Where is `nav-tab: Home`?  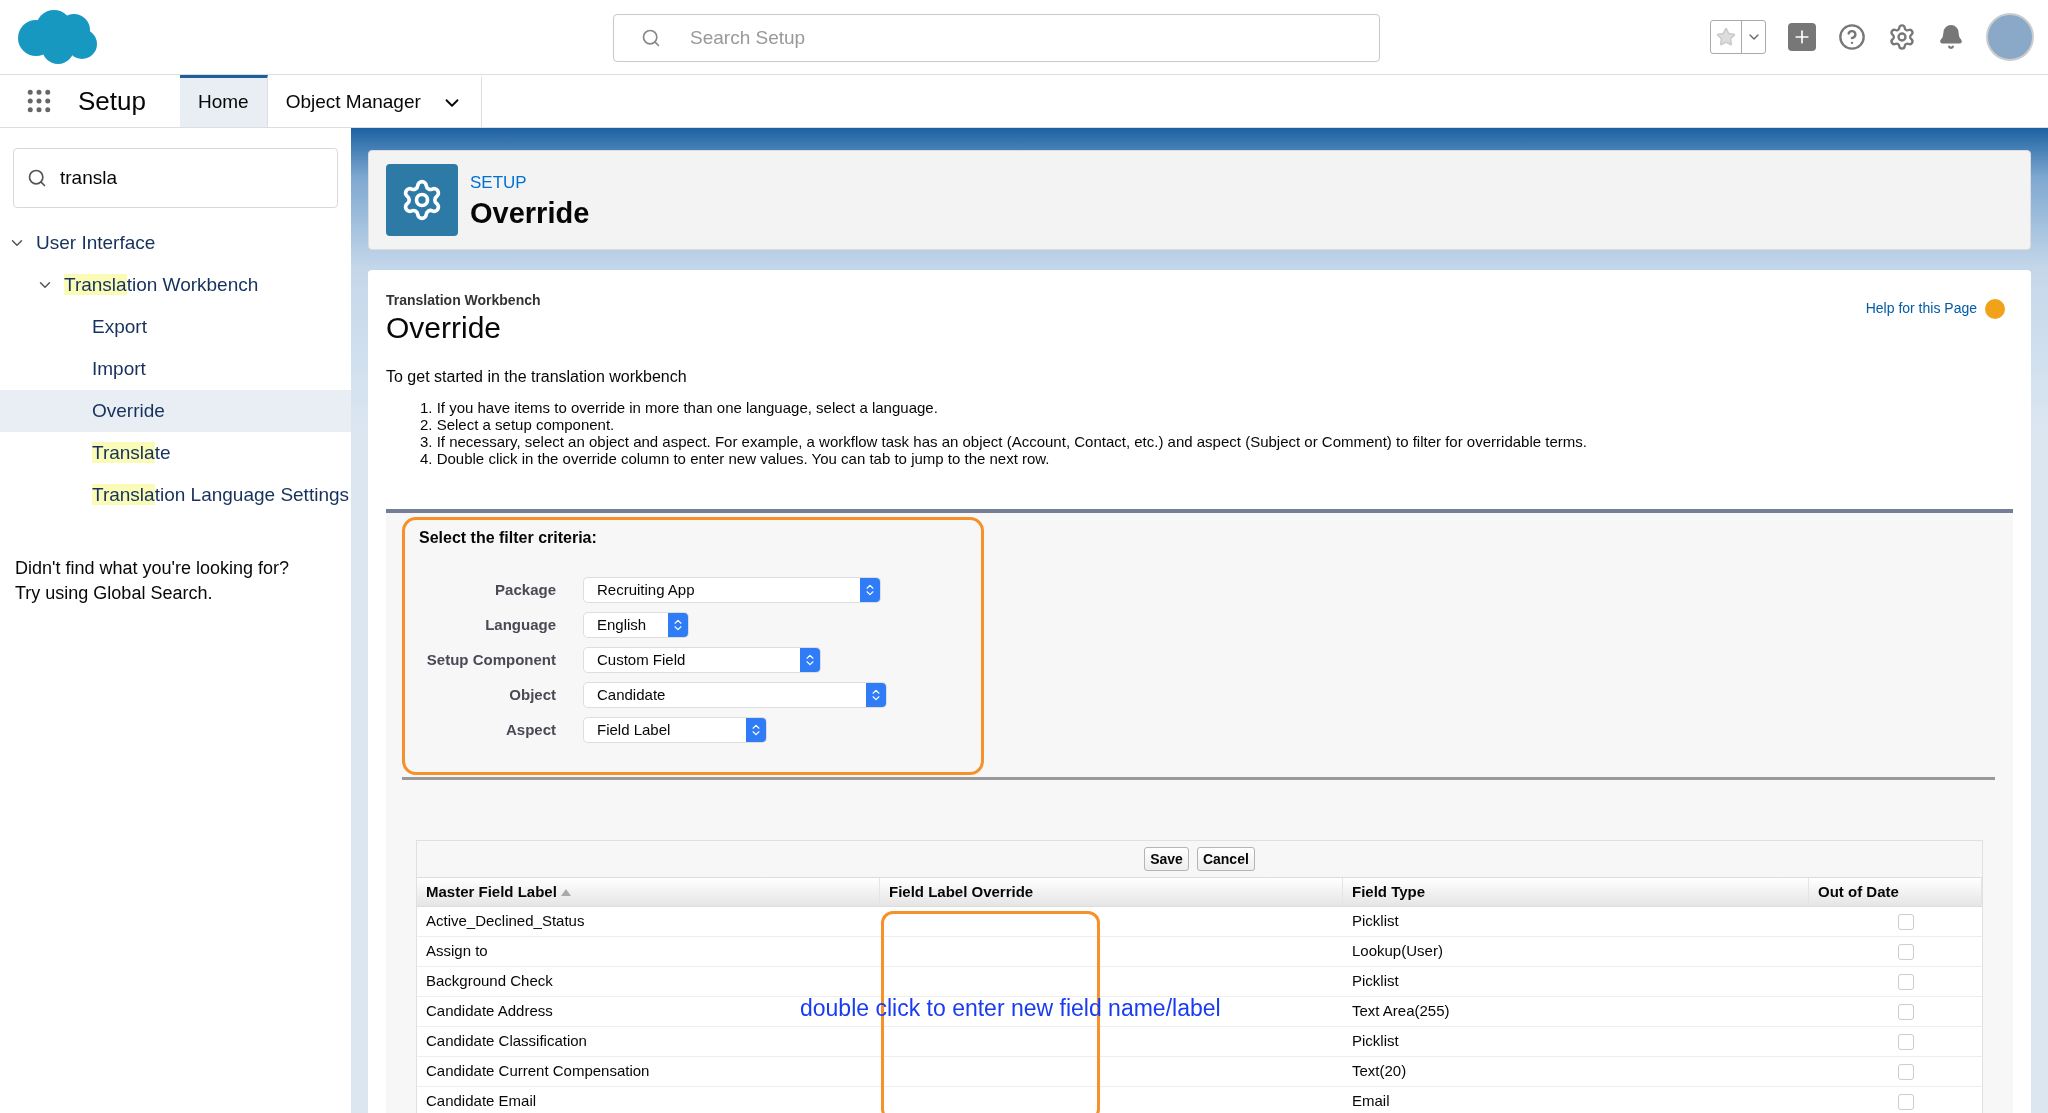 nav-tab: Home is located at coordinates (223, 101).